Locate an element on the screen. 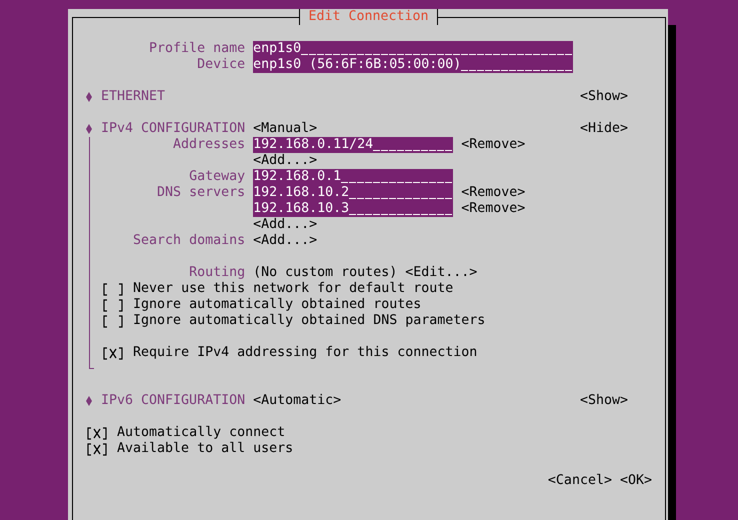 This screenshot has width=738, height=520. routing-value: (No custom routes) is located at coordinates (325, 273).